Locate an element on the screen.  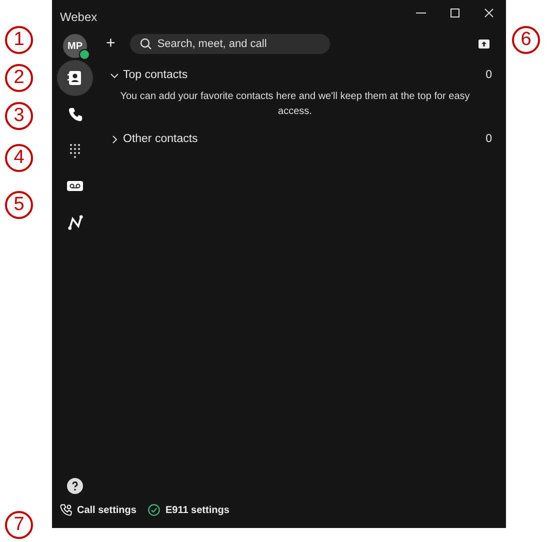
help-icon is located at coordinates (75, 486).